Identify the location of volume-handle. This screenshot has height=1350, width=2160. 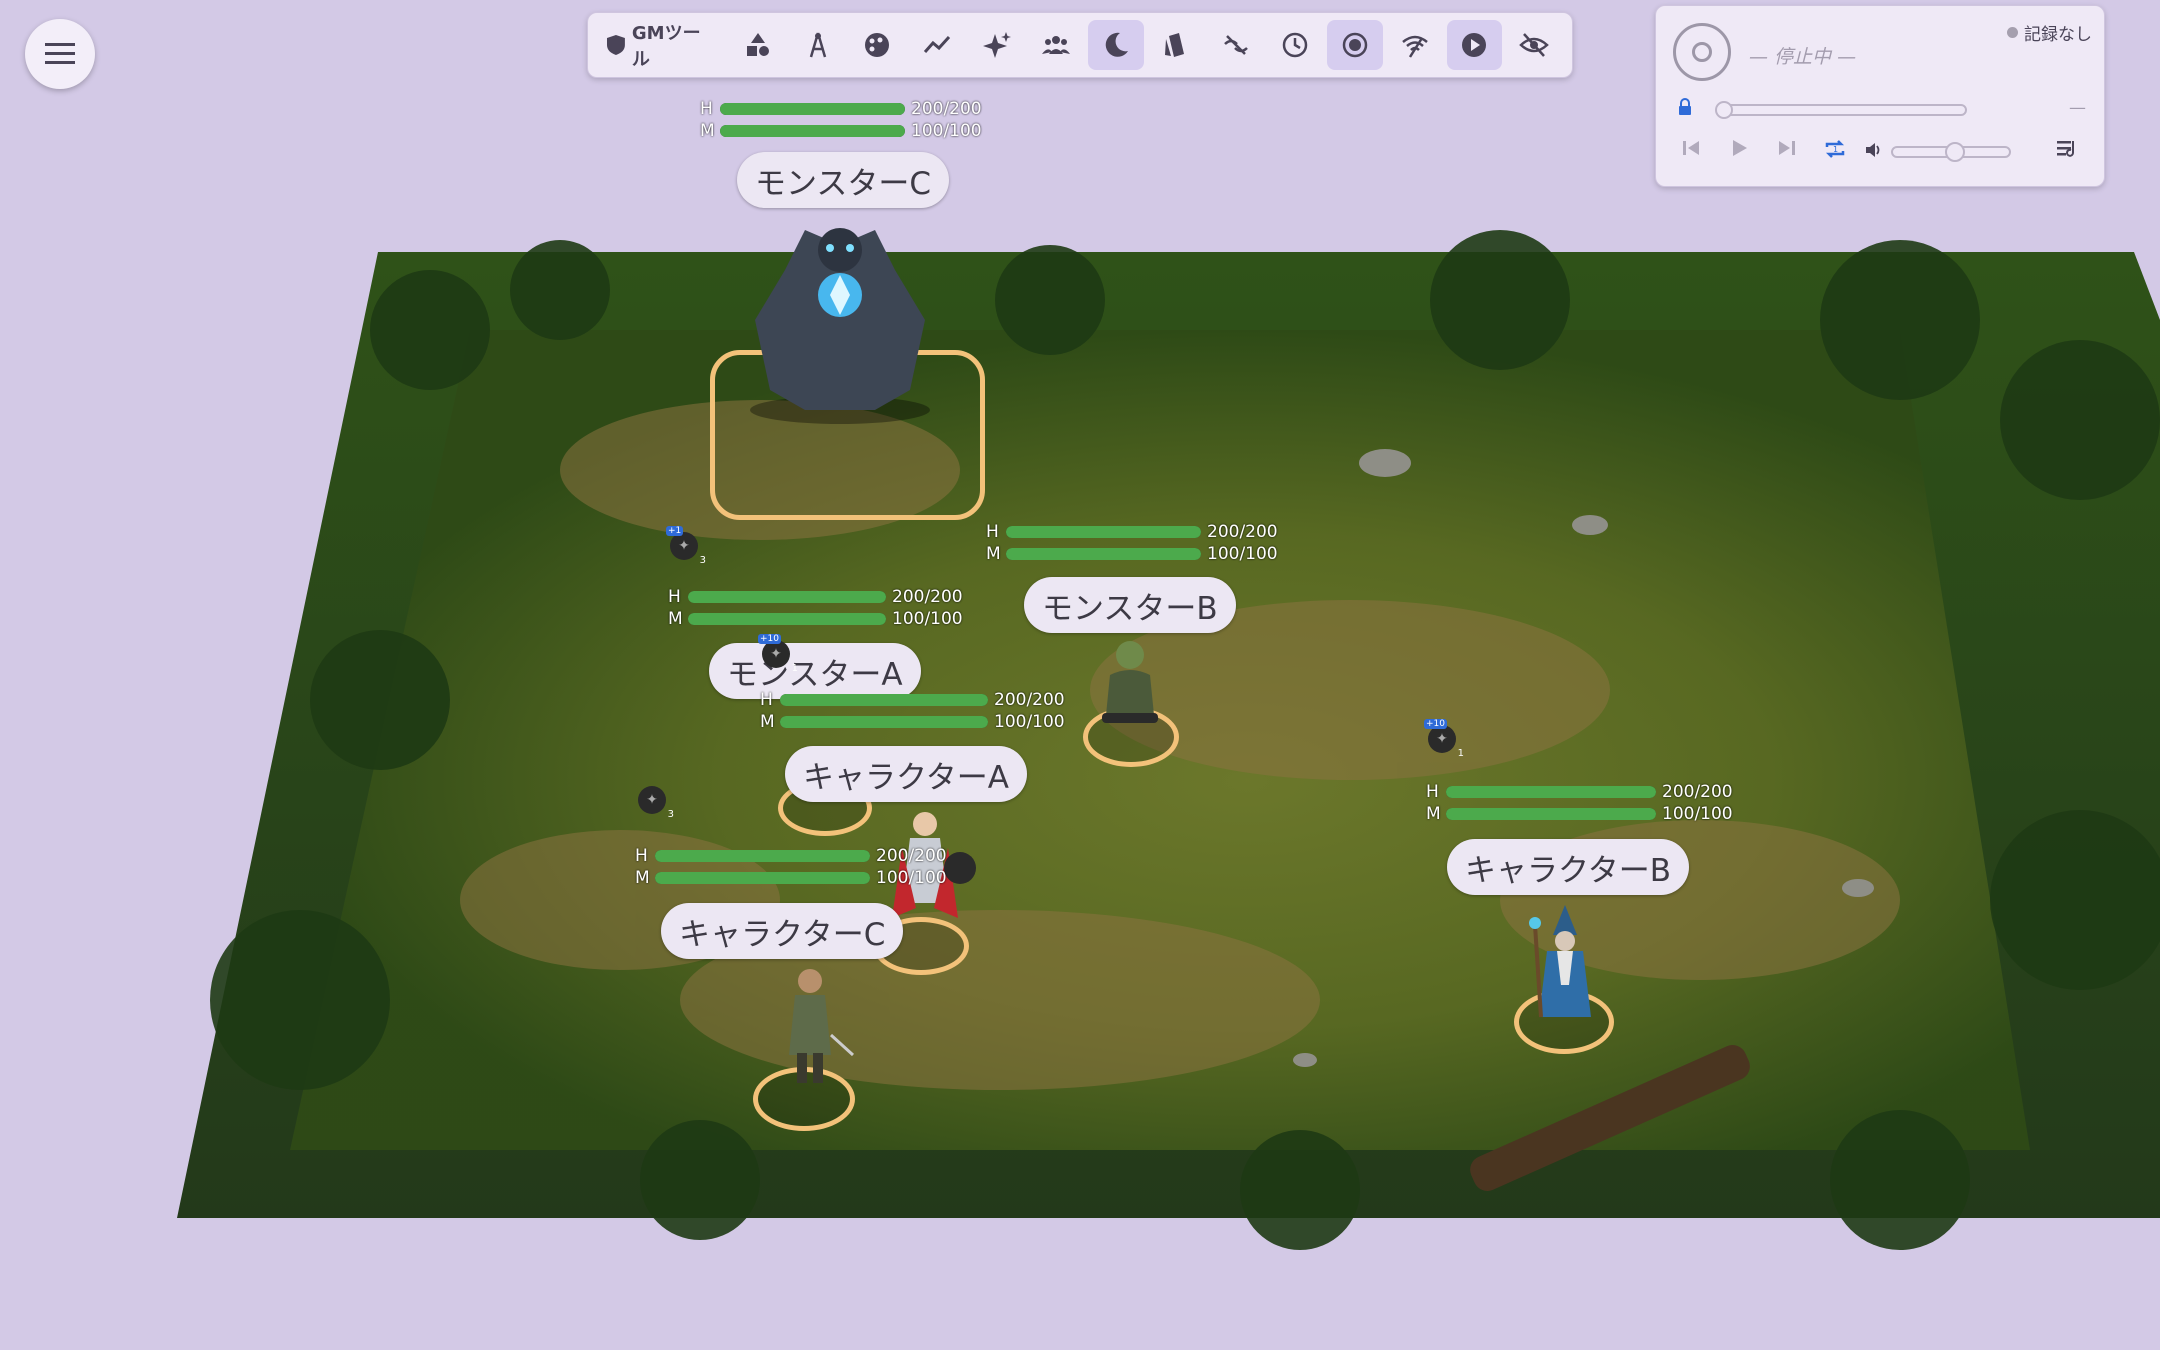
(1955, 152).